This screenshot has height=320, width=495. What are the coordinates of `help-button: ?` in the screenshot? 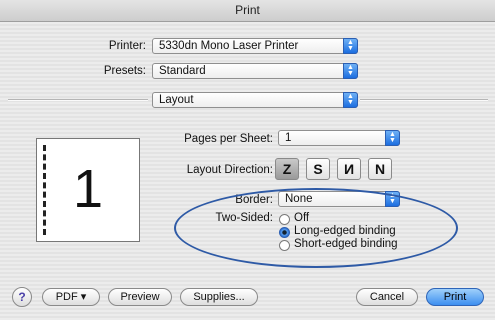 It's located at (22, 297).